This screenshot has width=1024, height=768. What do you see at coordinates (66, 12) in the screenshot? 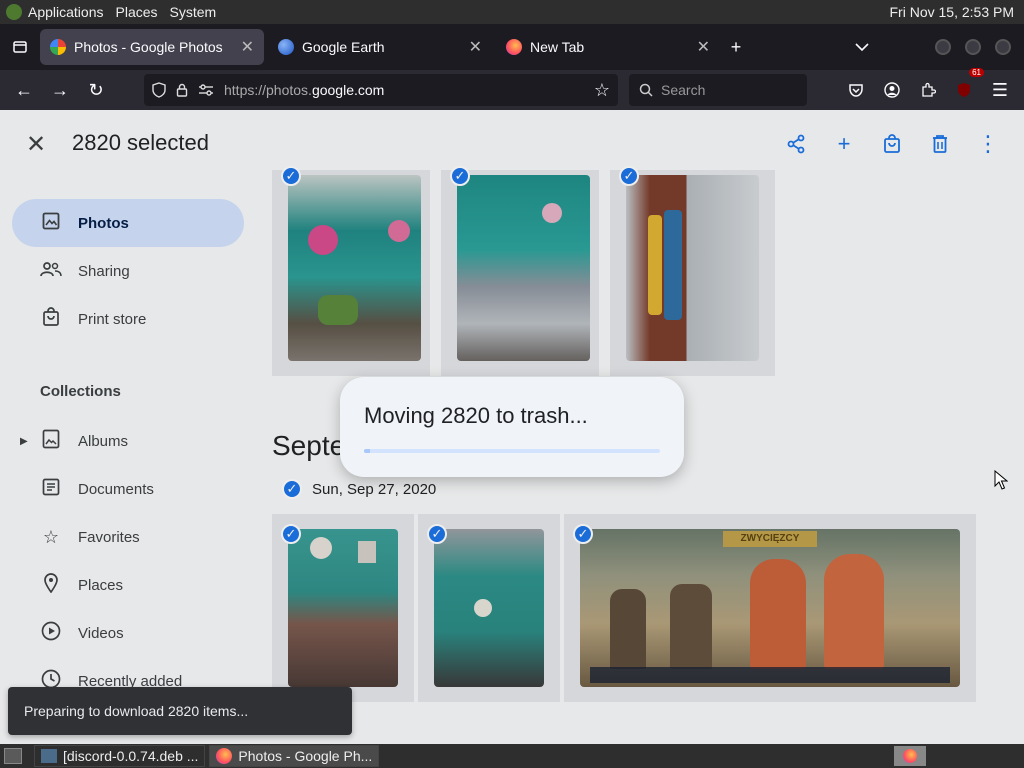
I see `applications-menu: Applications` at bounding box center [66, 12].